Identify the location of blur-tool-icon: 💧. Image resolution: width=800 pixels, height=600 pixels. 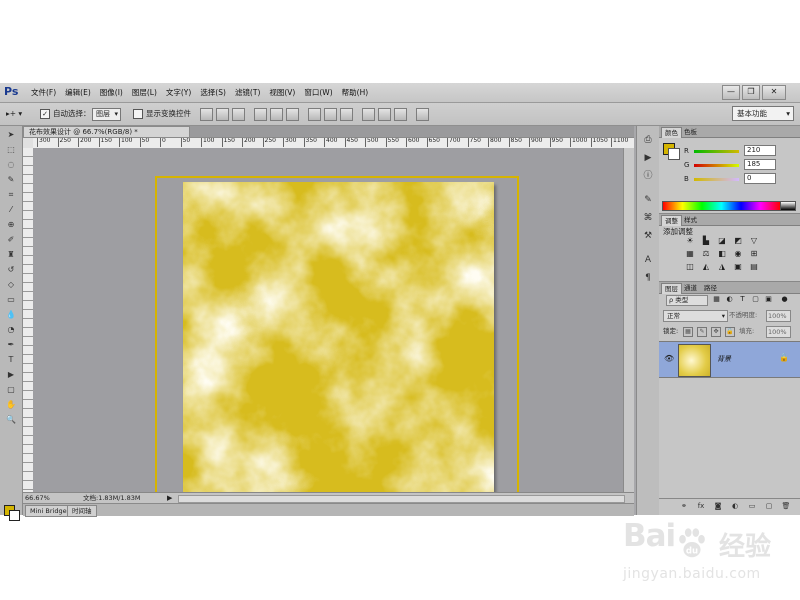
(11, 314).